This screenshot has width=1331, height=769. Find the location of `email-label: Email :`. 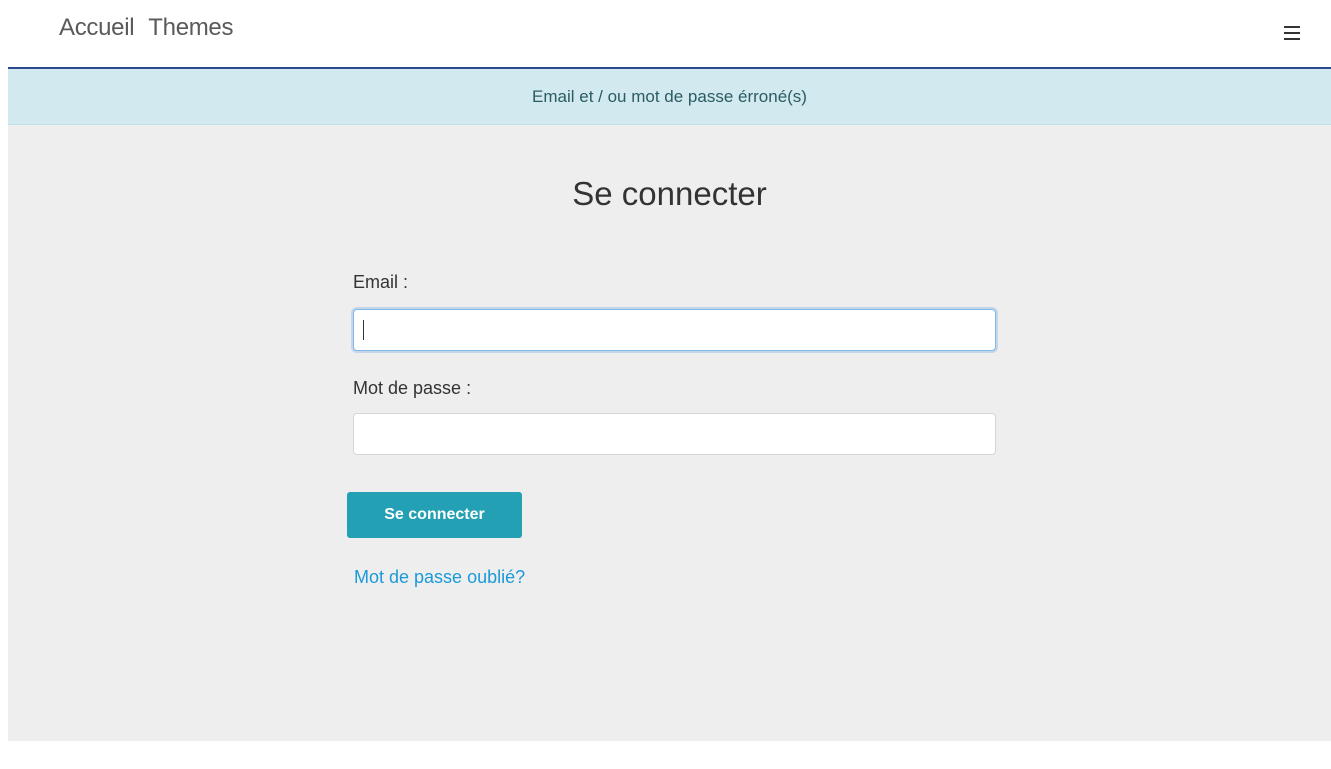

email-label: Email : is located at coordinates (381, 282).